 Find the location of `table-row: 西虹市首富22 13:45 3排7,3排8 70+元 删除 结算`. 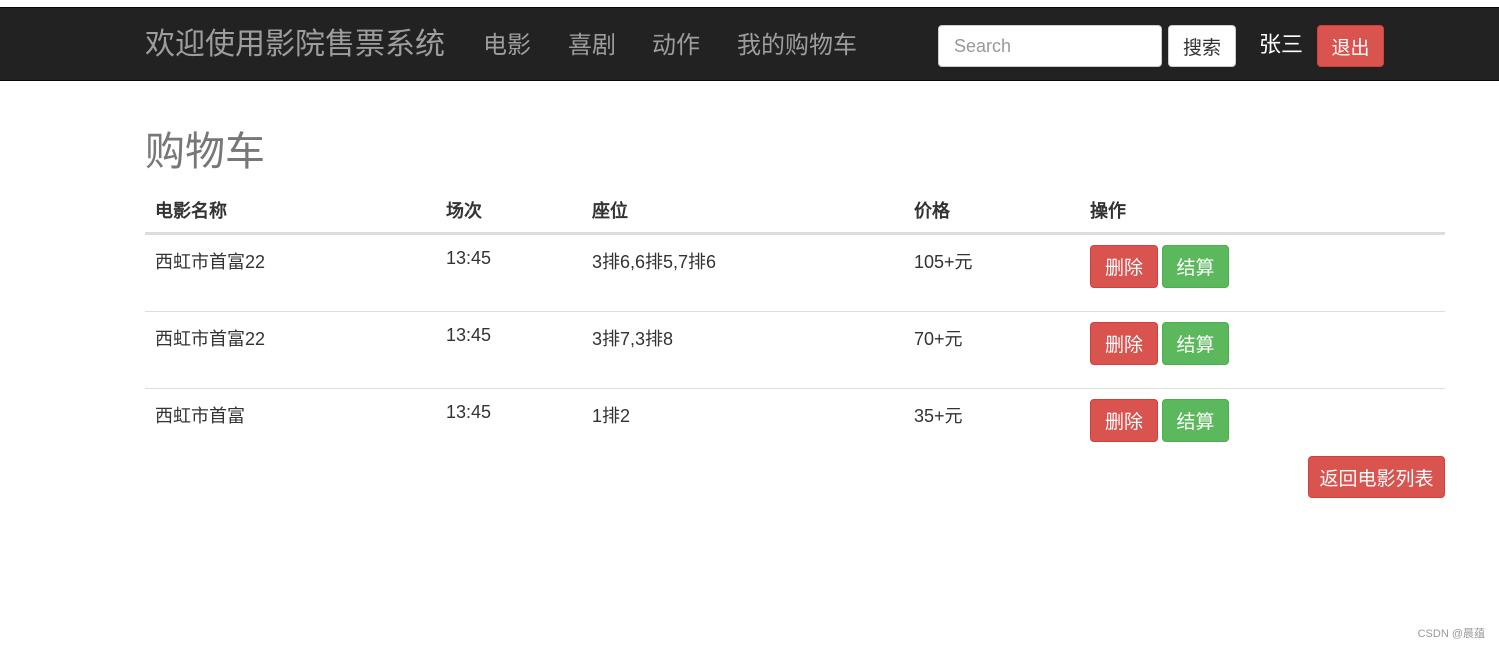

table-row: 西虹市首富22 13:45 3排7,3排8 70+元 删除 结算 is located at coordinates (795, 350).